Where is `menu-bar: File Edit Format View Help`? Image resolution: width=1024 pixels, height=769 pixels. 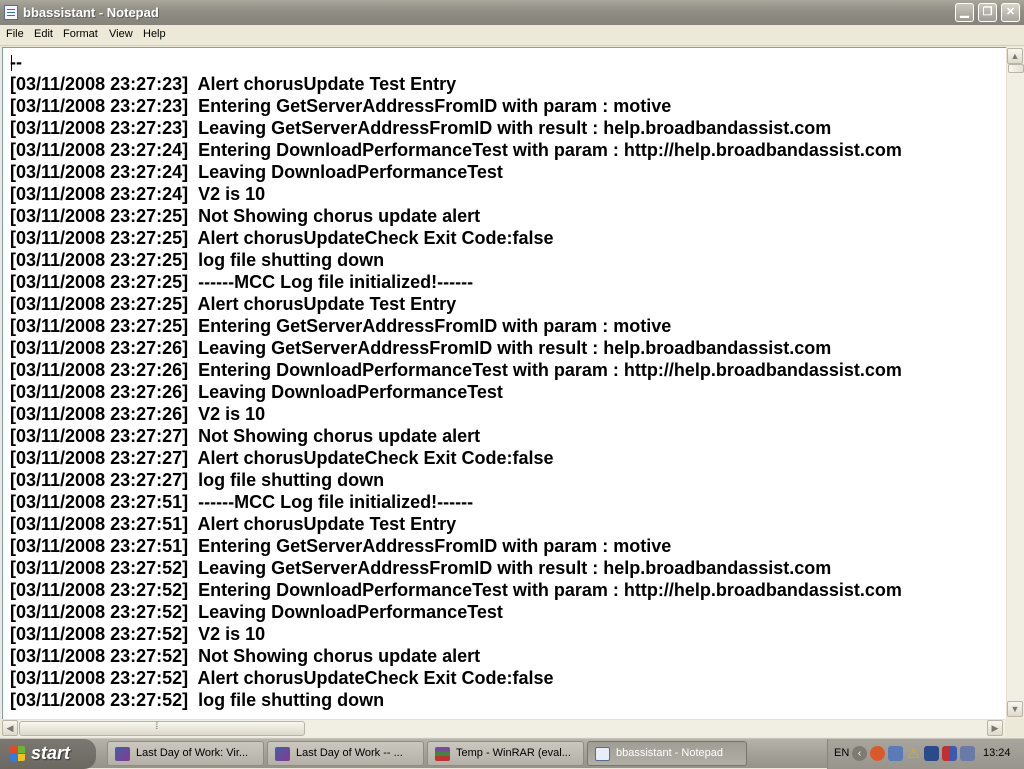 menu-bar: File Edit Format View Help is located at coordinates (512, 35).